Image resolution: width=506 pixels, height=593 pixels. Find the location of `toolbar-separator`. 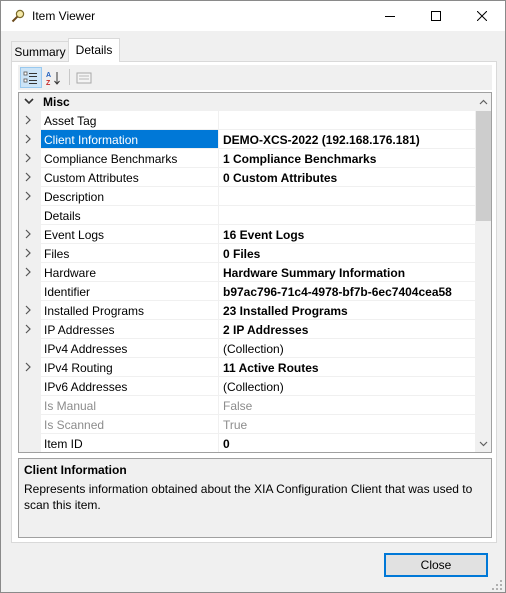

toolbar-separator is located at coordinates (69, 77).